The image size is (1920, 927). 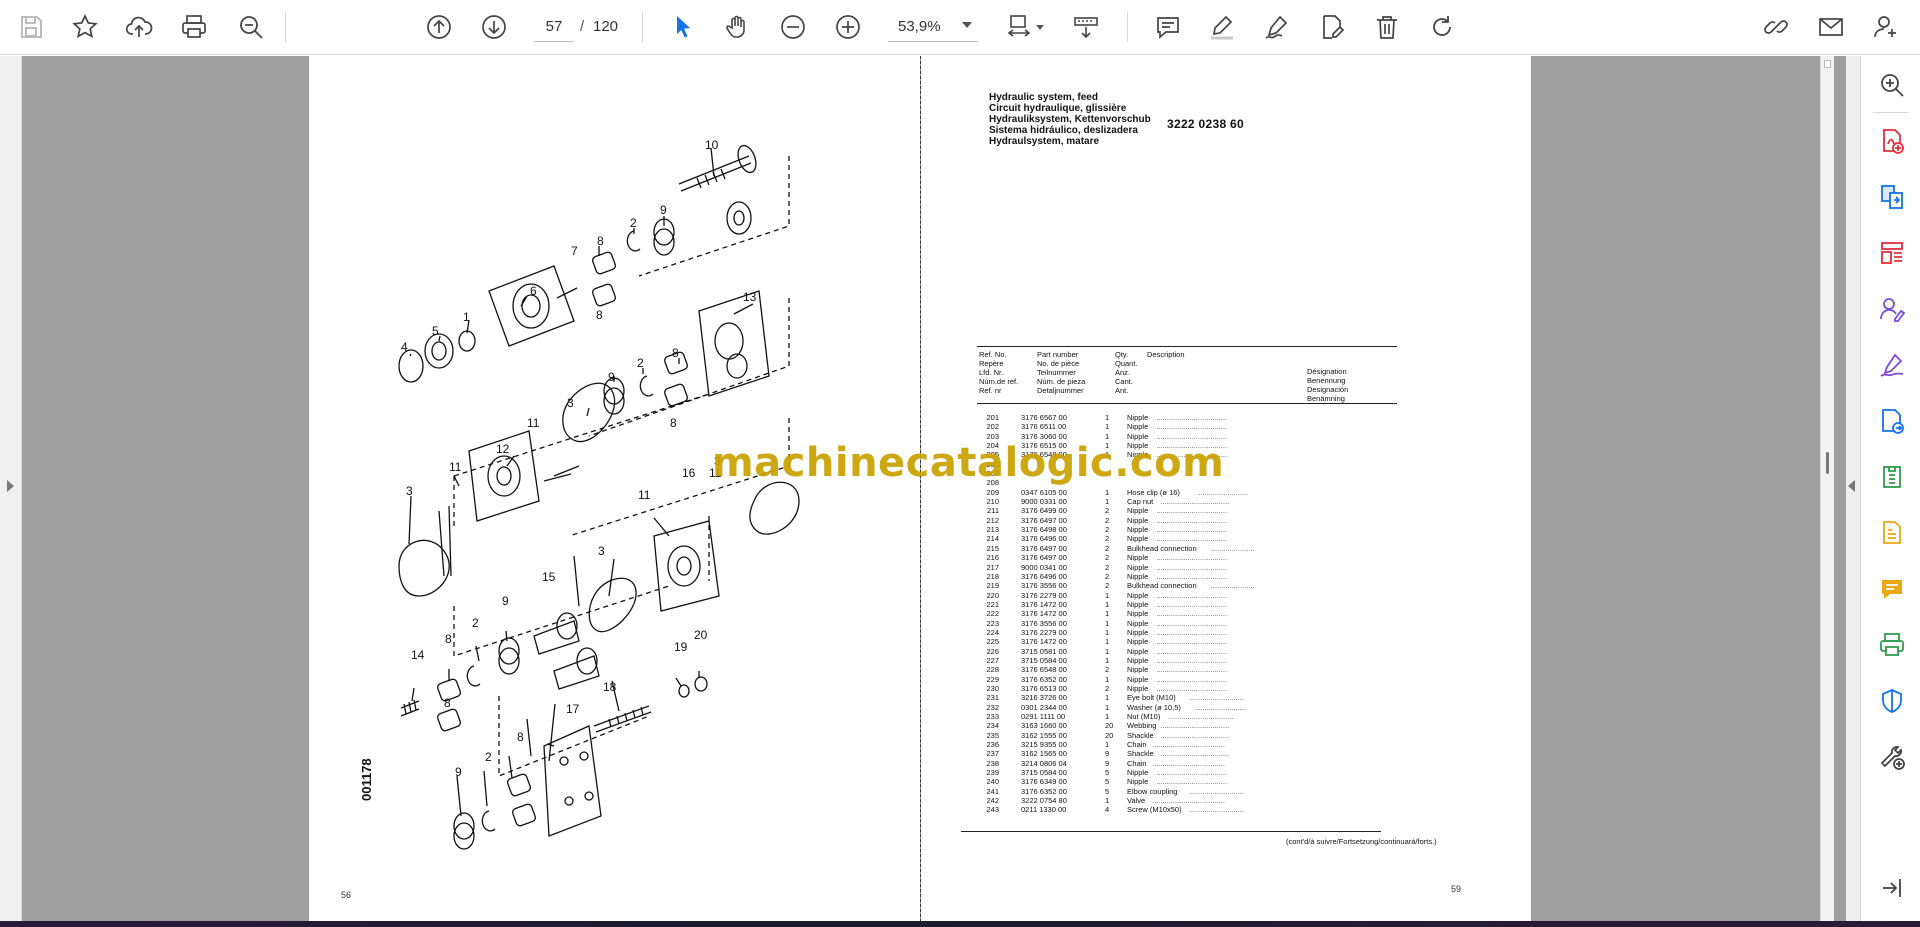 What do you see at coordinates (1892, 888) in the screenshot?
I see `collapse-panel-icon` at bounding box center [1892, 888].